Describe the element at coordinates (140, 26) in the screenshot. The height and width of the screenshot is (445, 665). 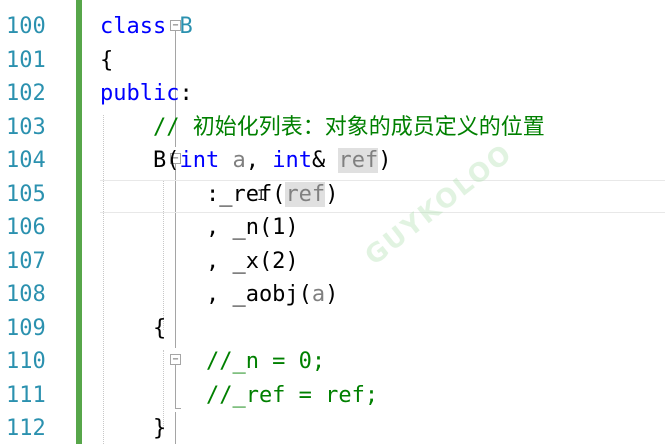
I see `code-token: class` at that location.